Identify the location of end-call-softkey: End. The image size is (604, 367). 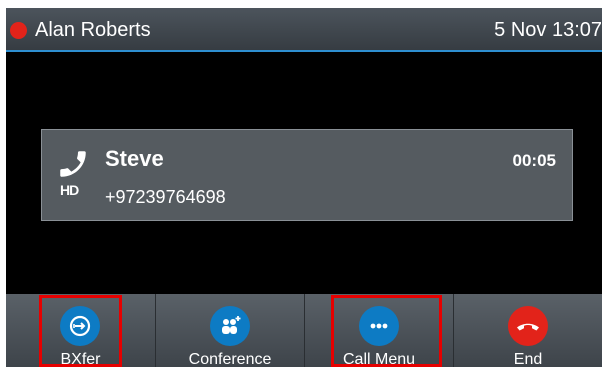
(527, 330).